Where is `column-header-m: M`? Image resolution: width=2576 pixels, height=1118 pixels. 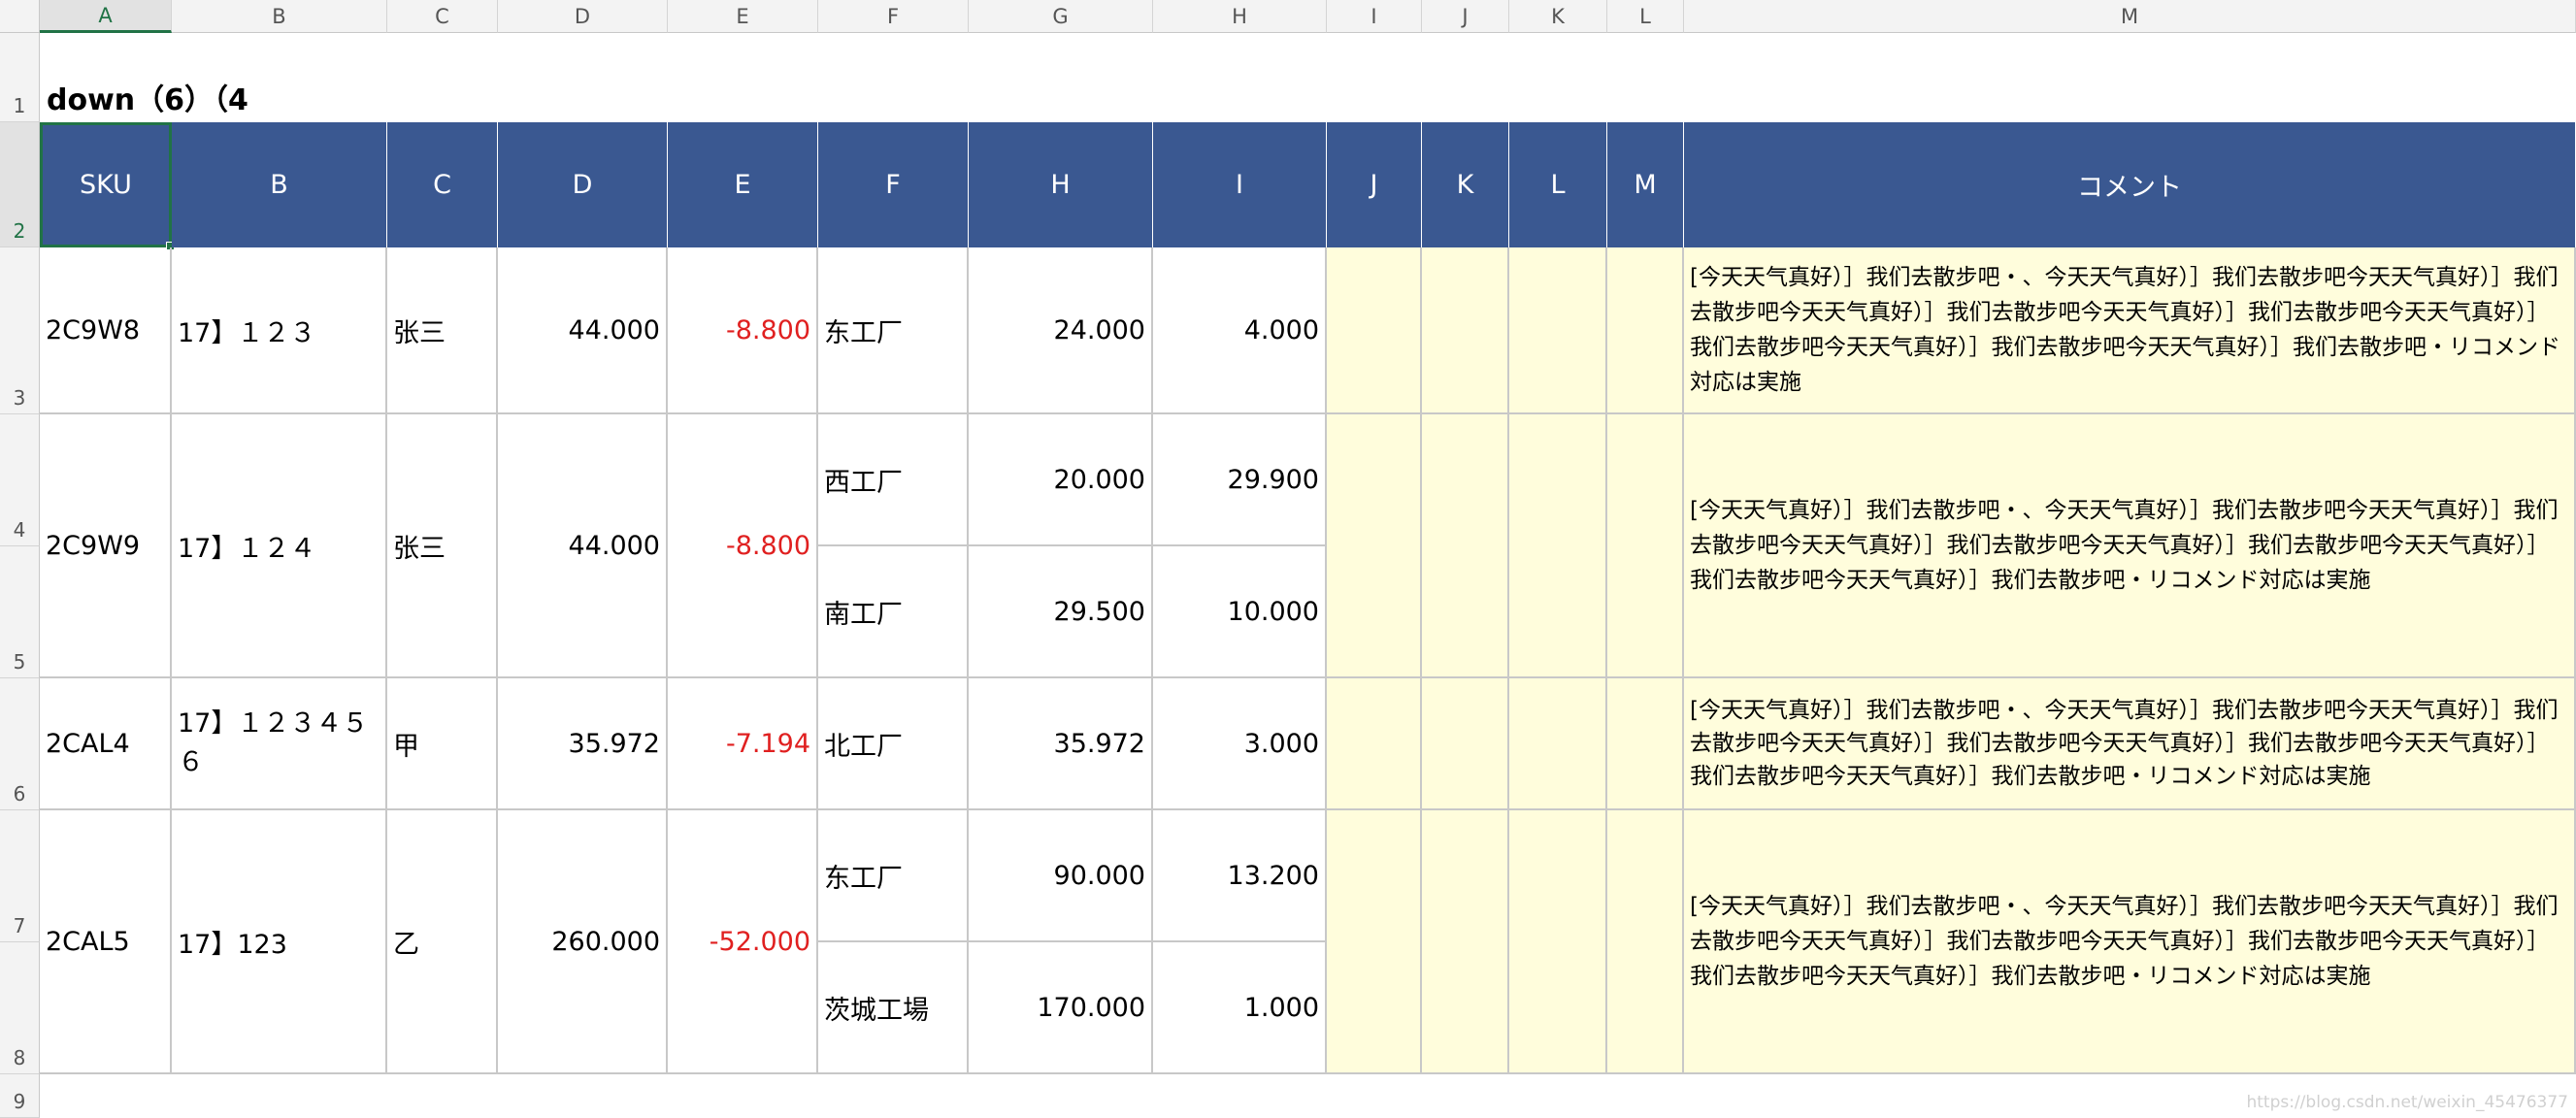 column-header-m: M is located at coordinates (2130, 17).